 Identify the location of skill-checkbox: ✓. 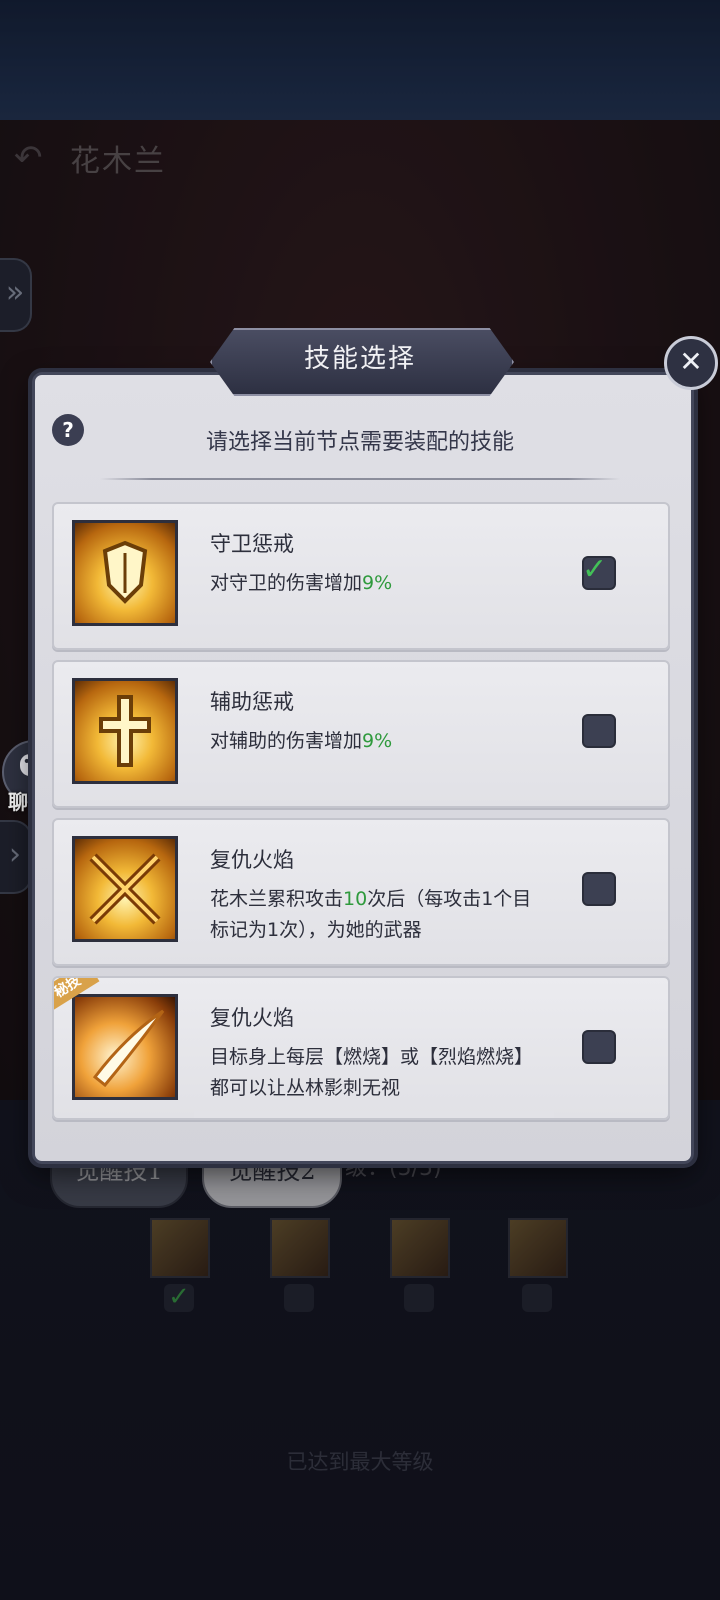
(599, 571).